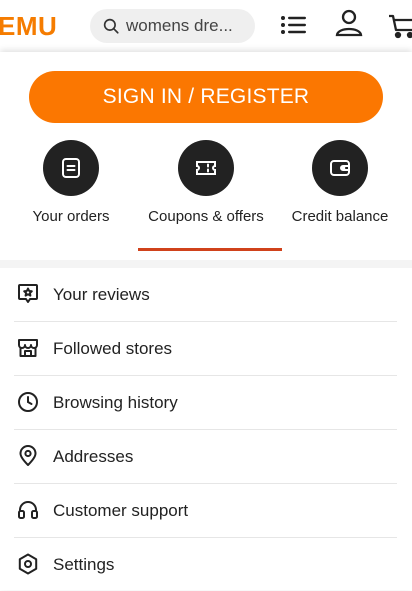  I want to click on coupon-icon, so click(206, 168).